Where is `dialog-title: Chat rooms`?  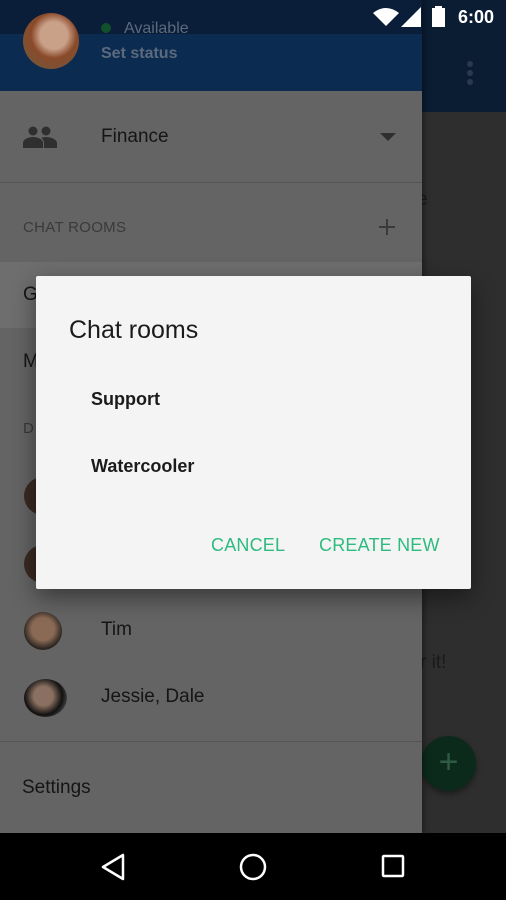
dialog-title: Chat rooms is located at coordinates (134, 330).